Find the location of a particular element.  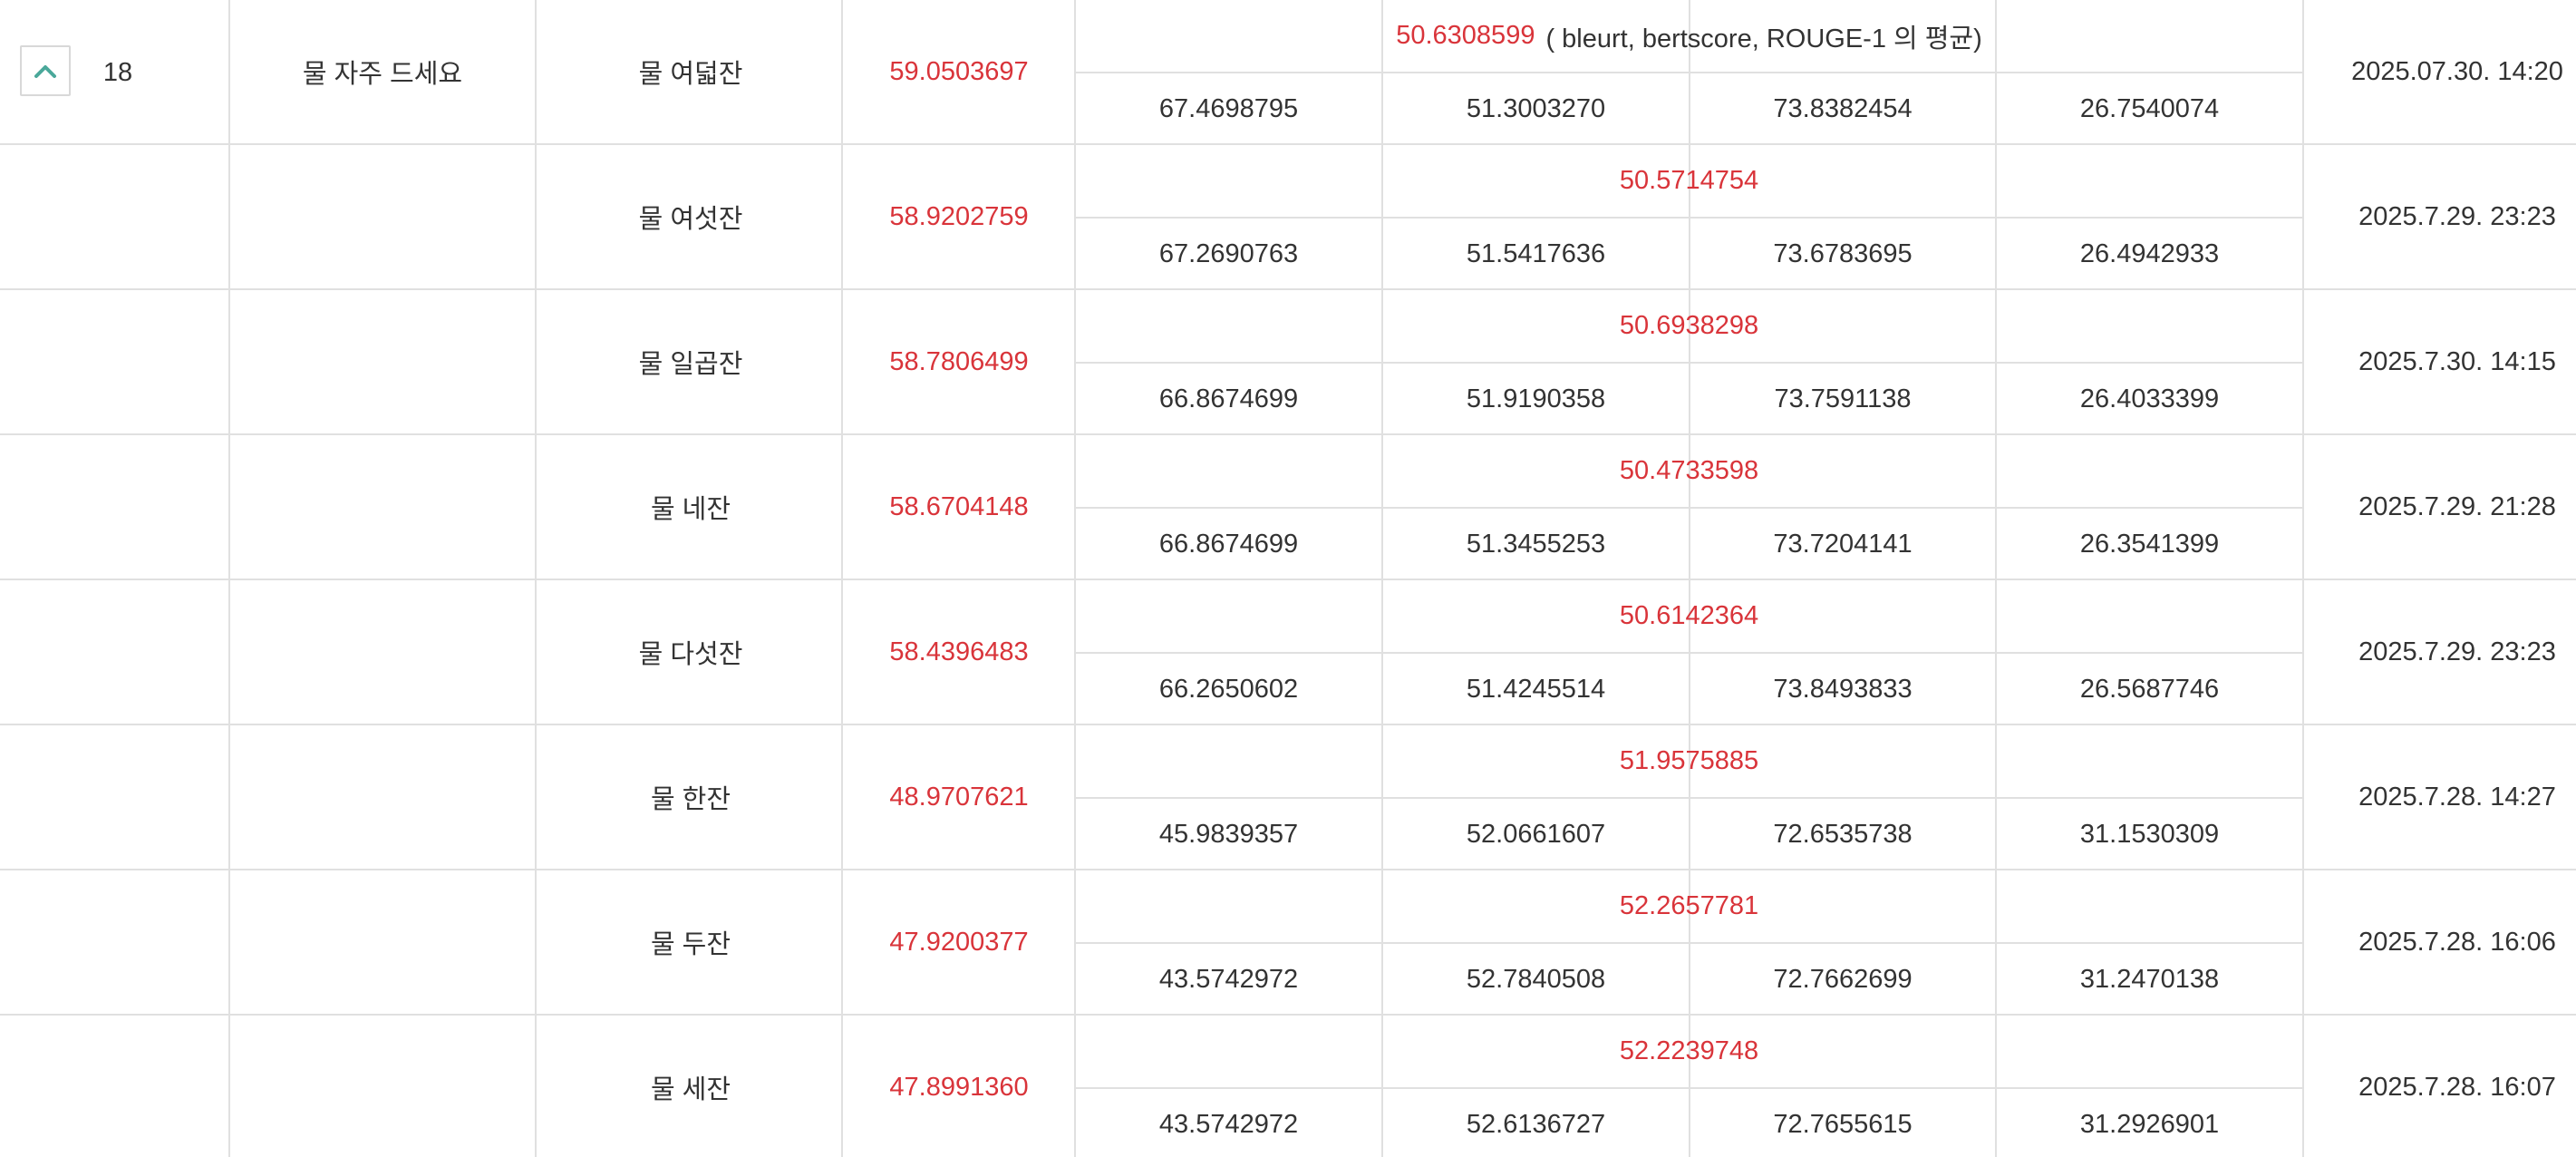

metric-4-cell: 31.2470138 is located at coordinates (2149, 980).